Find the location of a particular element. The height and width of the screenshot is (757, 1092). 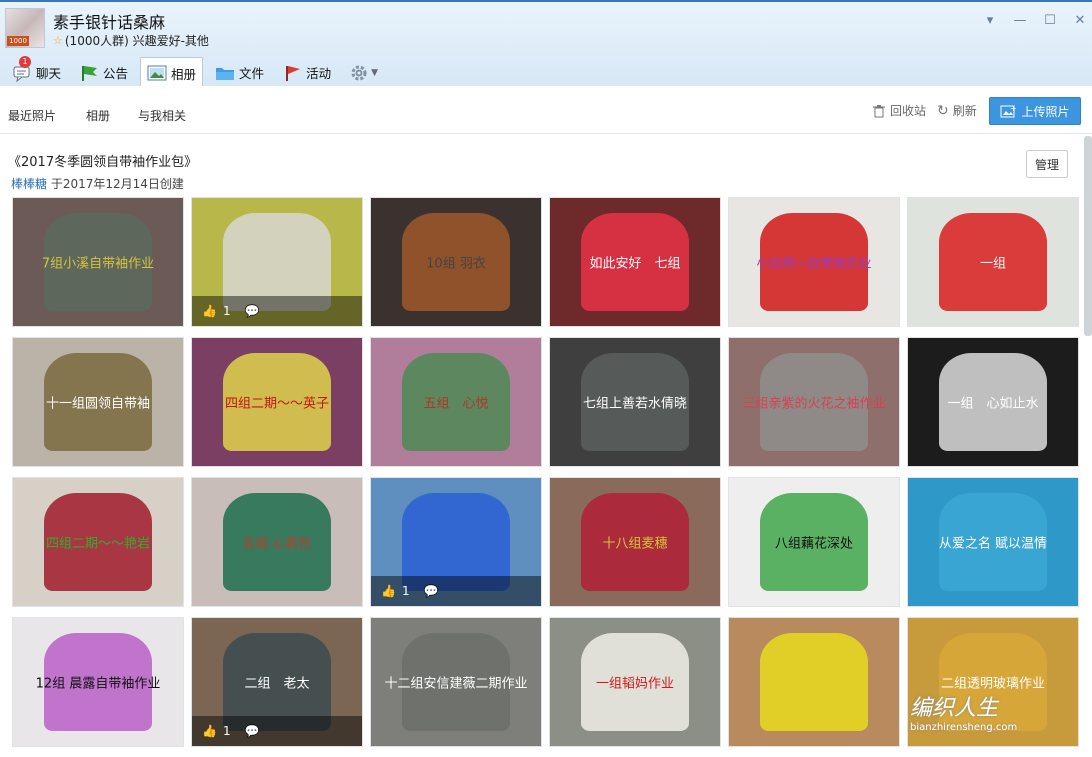

photo-caption: 10组 羽衣 is located at coordinates (456, 264).